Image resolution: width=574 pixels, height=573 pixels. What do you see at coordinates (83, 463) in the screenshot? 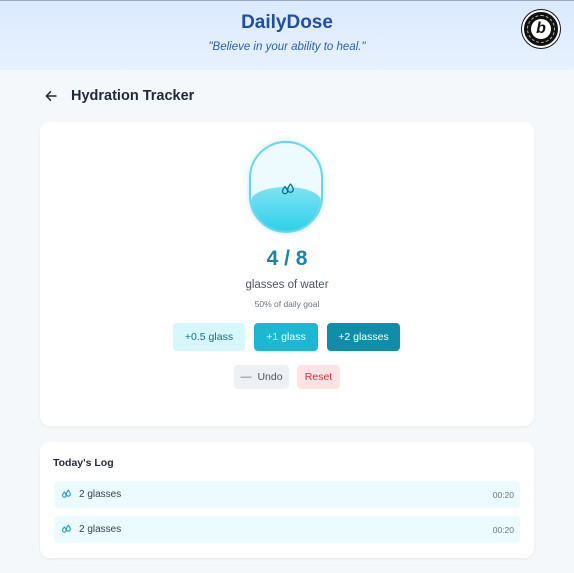
I see `log-title: Today's Log` at bounding box center [83, 463].